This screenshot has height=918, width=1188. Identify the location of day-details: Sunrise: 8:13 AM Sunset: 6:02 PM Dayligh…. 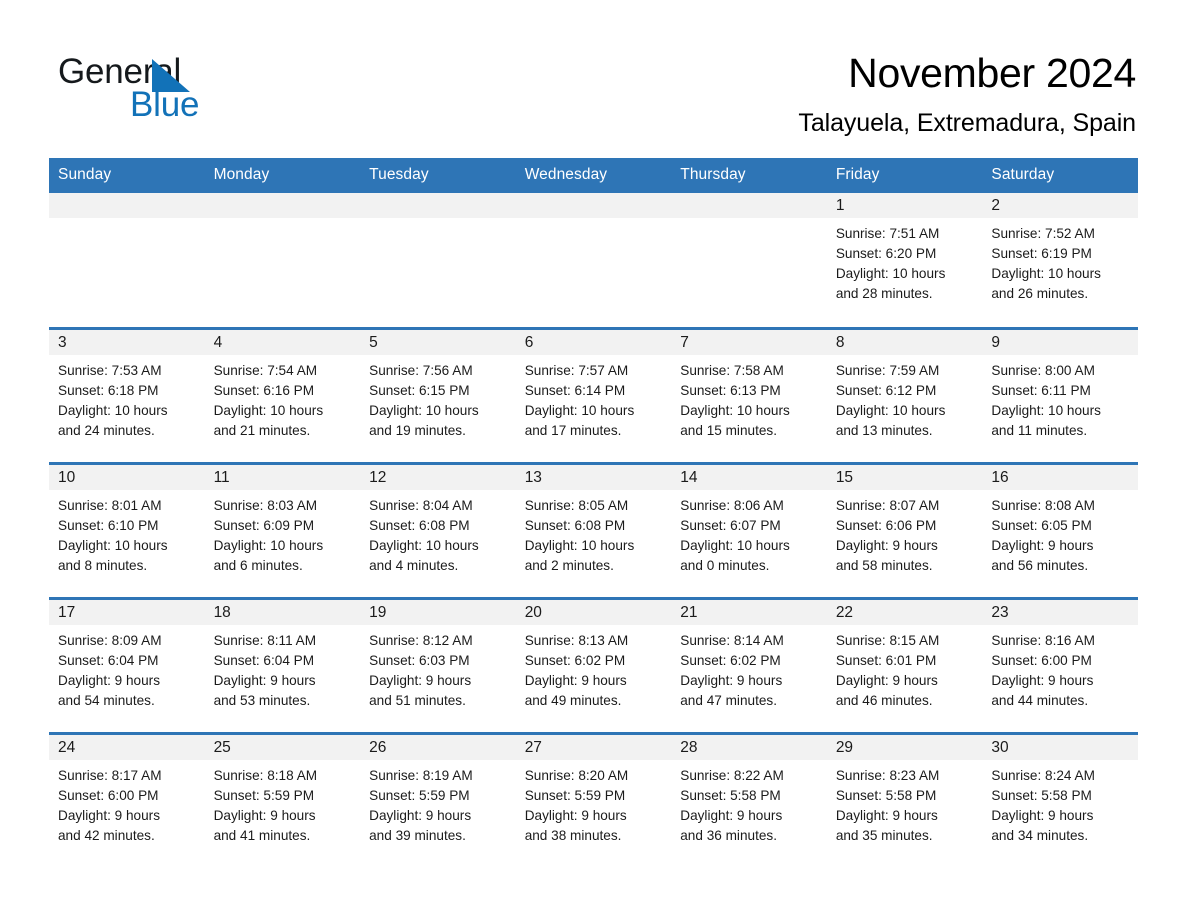
(594, 668).